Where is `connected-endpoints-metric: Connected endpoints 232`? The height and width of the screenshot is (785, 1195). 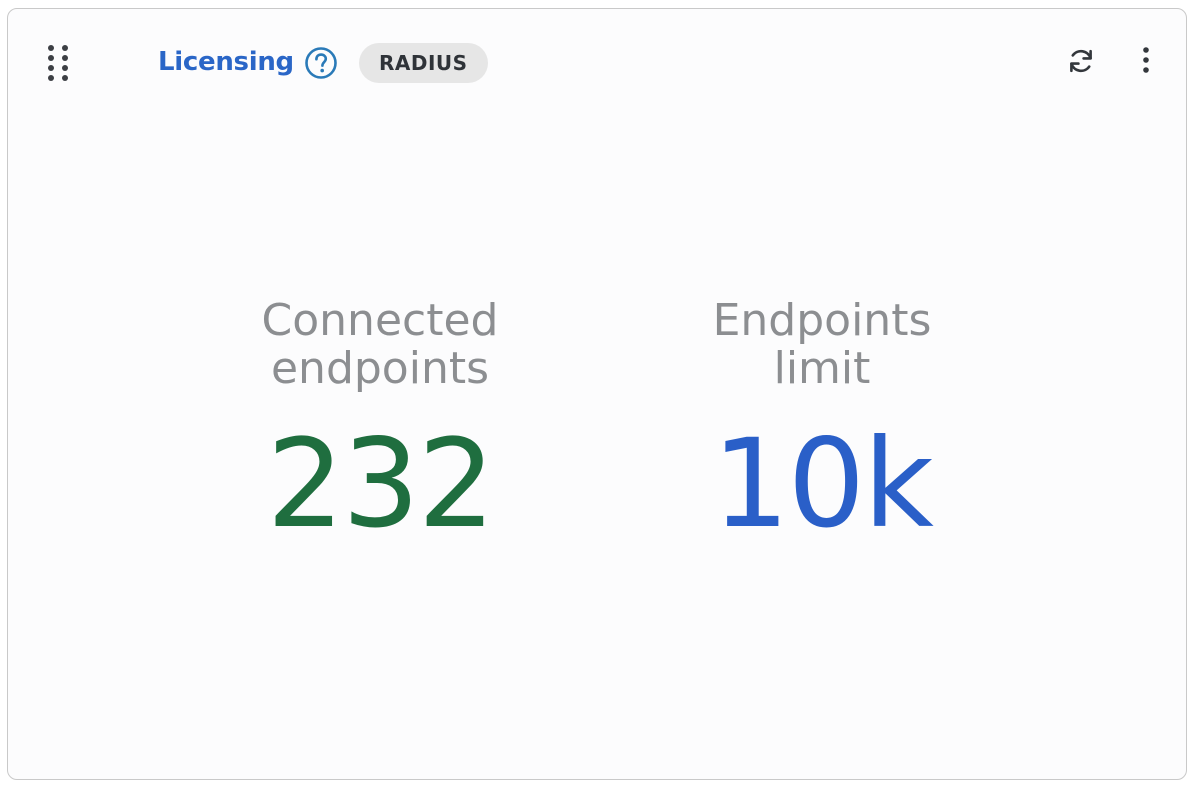
connected-endpoints-metric: Connected endpoints 232 is located at coordinates (380, 426).